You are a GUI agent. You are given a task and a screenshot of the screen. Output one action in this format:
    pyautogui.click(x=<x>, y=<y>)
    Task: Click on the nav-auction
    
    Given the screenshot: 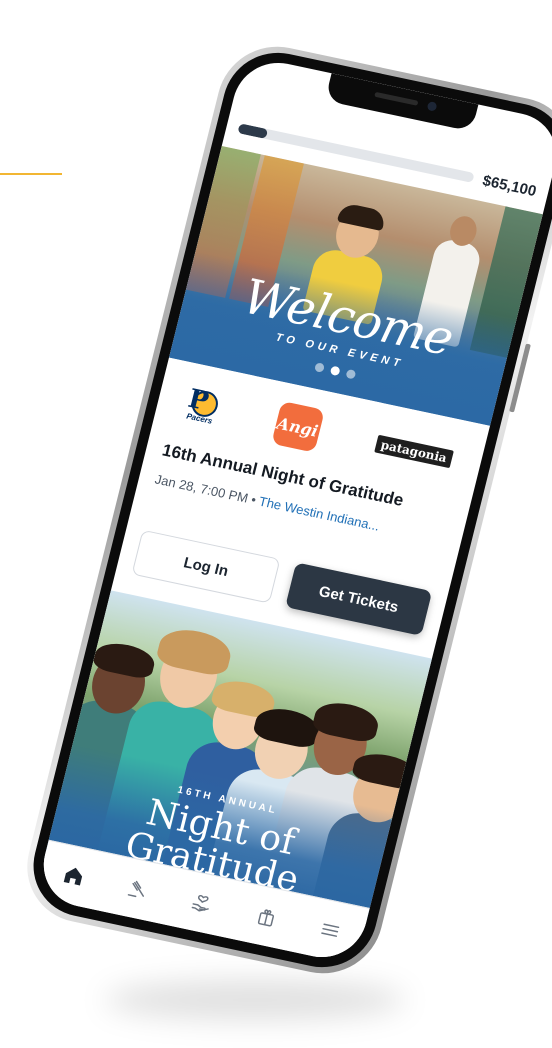 What is the action you would take?
    pyautogui.click(x=137, y=889)
    